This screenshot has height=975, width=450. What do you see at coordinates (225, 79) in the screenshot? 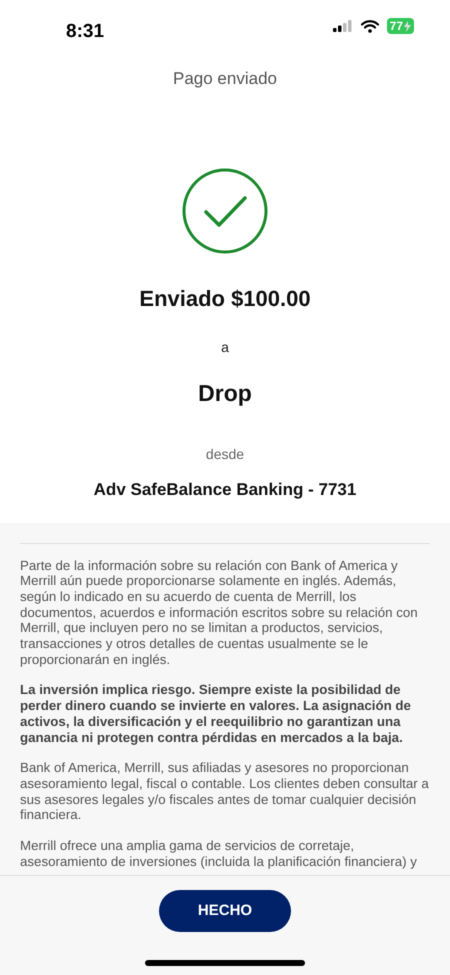
I see `page-title: Pago enviado` at bounding box center [225, 79].